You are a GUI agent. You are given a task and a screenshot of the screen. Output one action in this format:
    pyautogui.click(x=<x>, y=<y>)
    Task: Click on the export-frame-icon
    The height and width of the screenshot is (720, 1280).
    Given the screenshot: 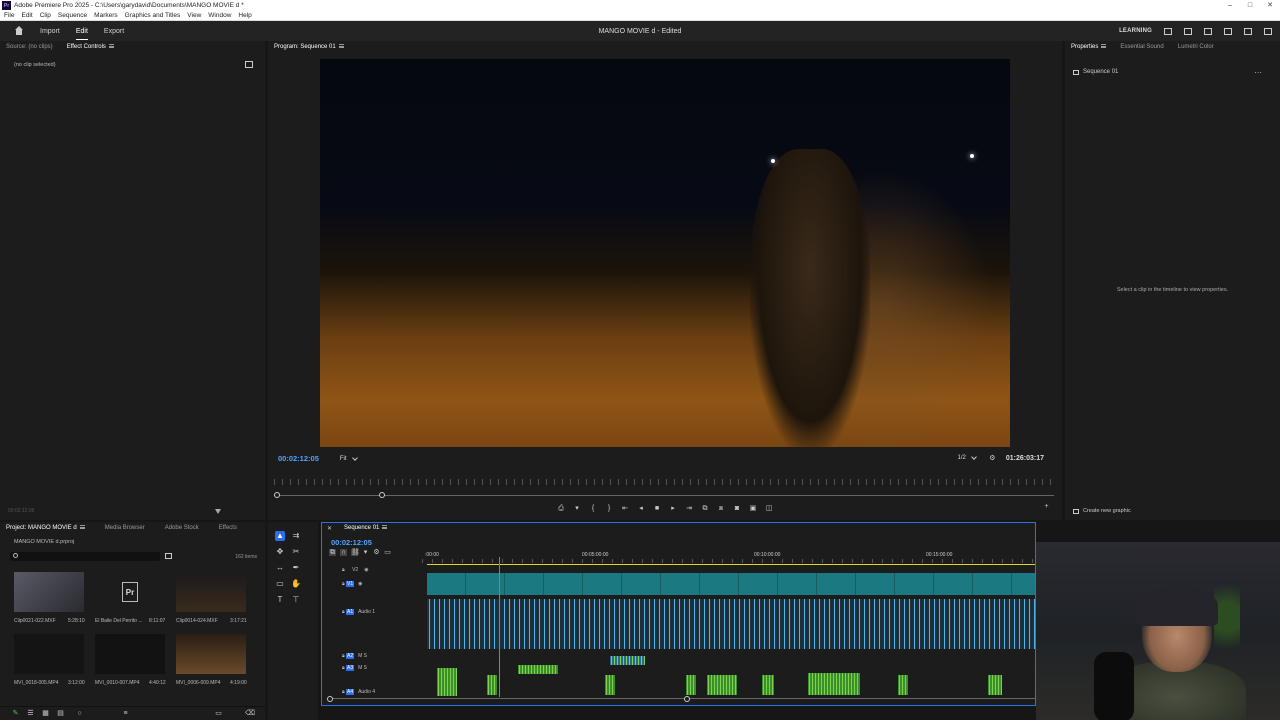 What is the action you would take?
    pyautogui.click(x=249, y=64)
    